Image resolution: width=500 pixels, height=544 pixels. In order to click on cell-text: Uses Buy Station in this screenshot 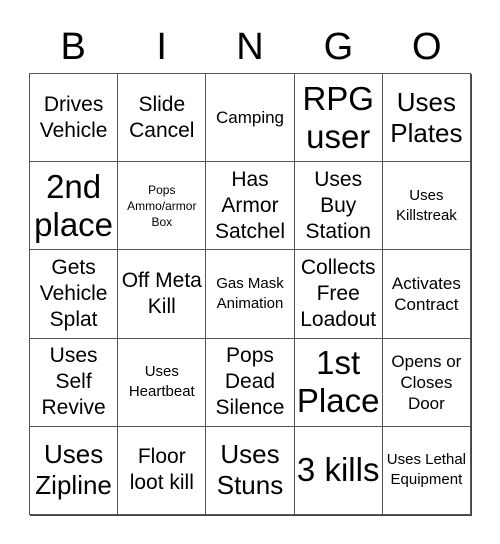, I will do `click(338, 205)`.